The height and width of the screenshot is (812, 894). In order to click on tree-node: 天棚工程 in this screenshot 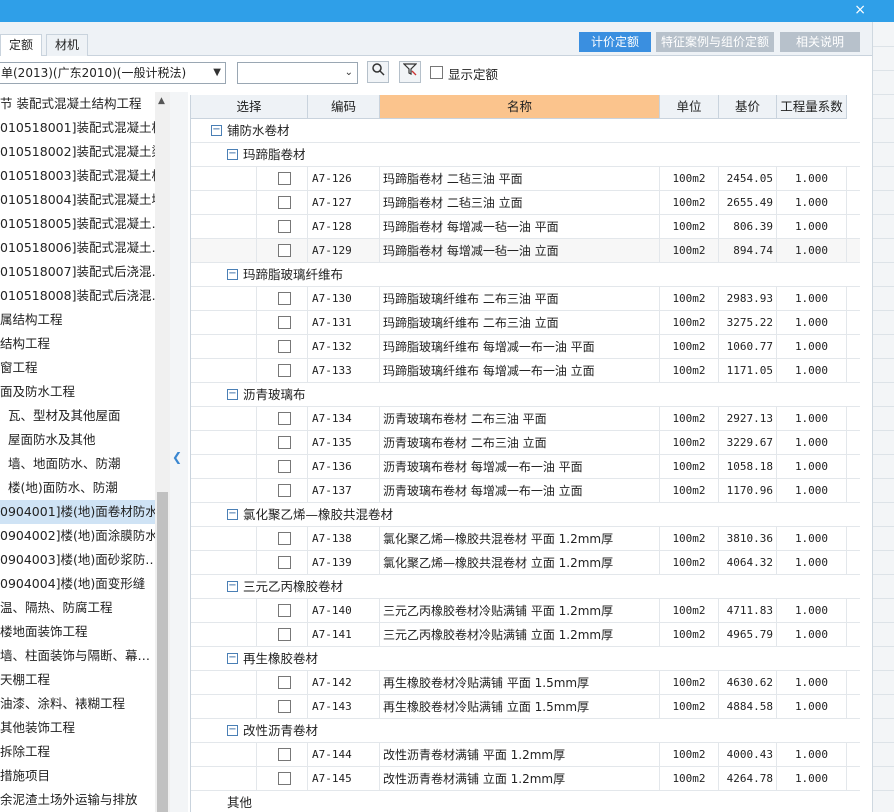, I will do `click(25, 680)`.